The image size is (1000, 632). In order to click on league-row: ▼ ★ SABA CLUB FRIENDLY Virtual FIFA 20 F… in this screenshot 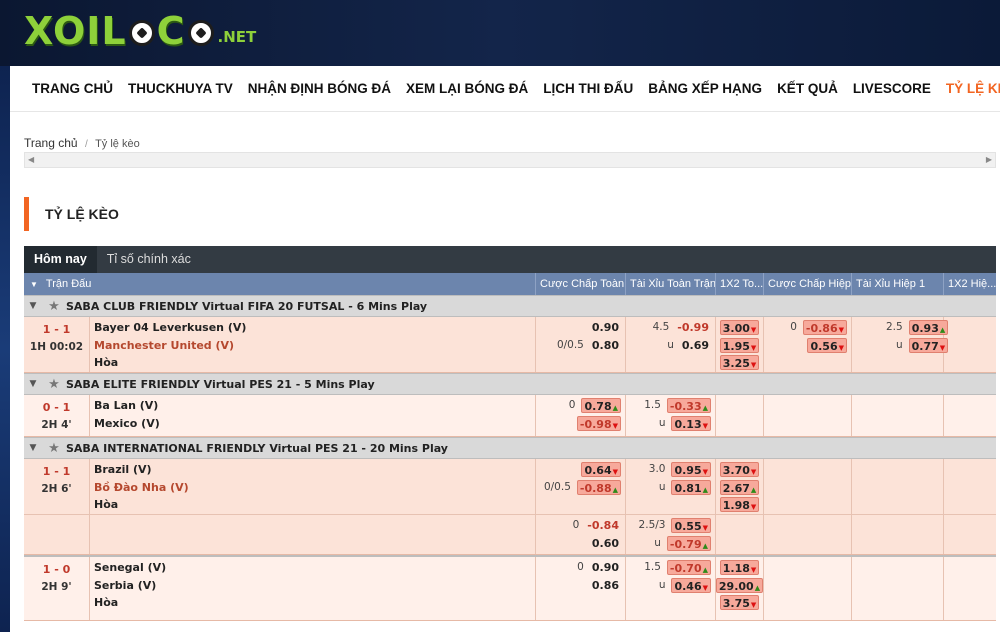, I will do `click(510, 306)`.